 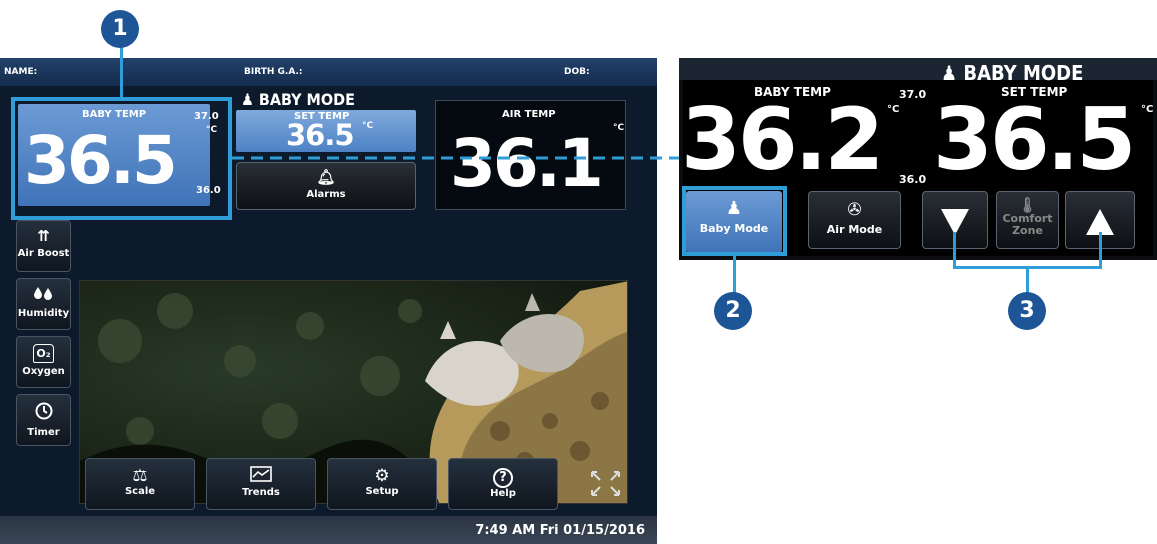 What do you see at coordinates (1147, 109) in the screenshot?
I see `zoom-set-temp-unit: °C` at bounding box center [1147, 109].